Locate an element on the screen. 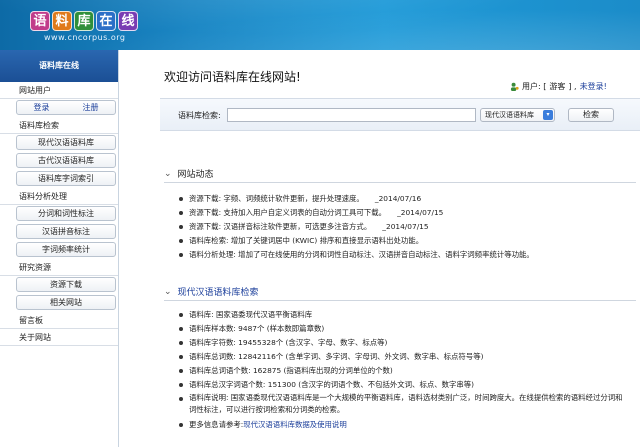  logo-char: 库 is located at coordinates (84, 21).